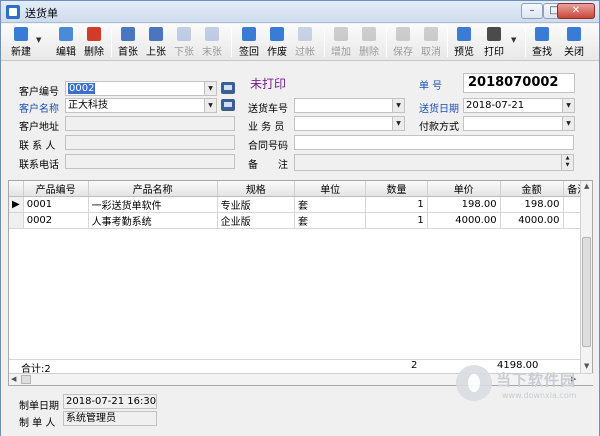 The width and height of the screenshot is (600, 436). I want to click on search-icon, so click(542, 34).